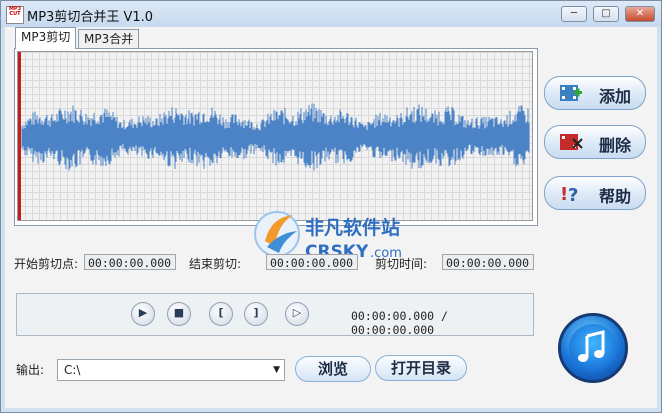  Describe the element at coordinates (46, 38) in the screenshot. I see `tab-mp3-cut: MP3剪切` at that location.